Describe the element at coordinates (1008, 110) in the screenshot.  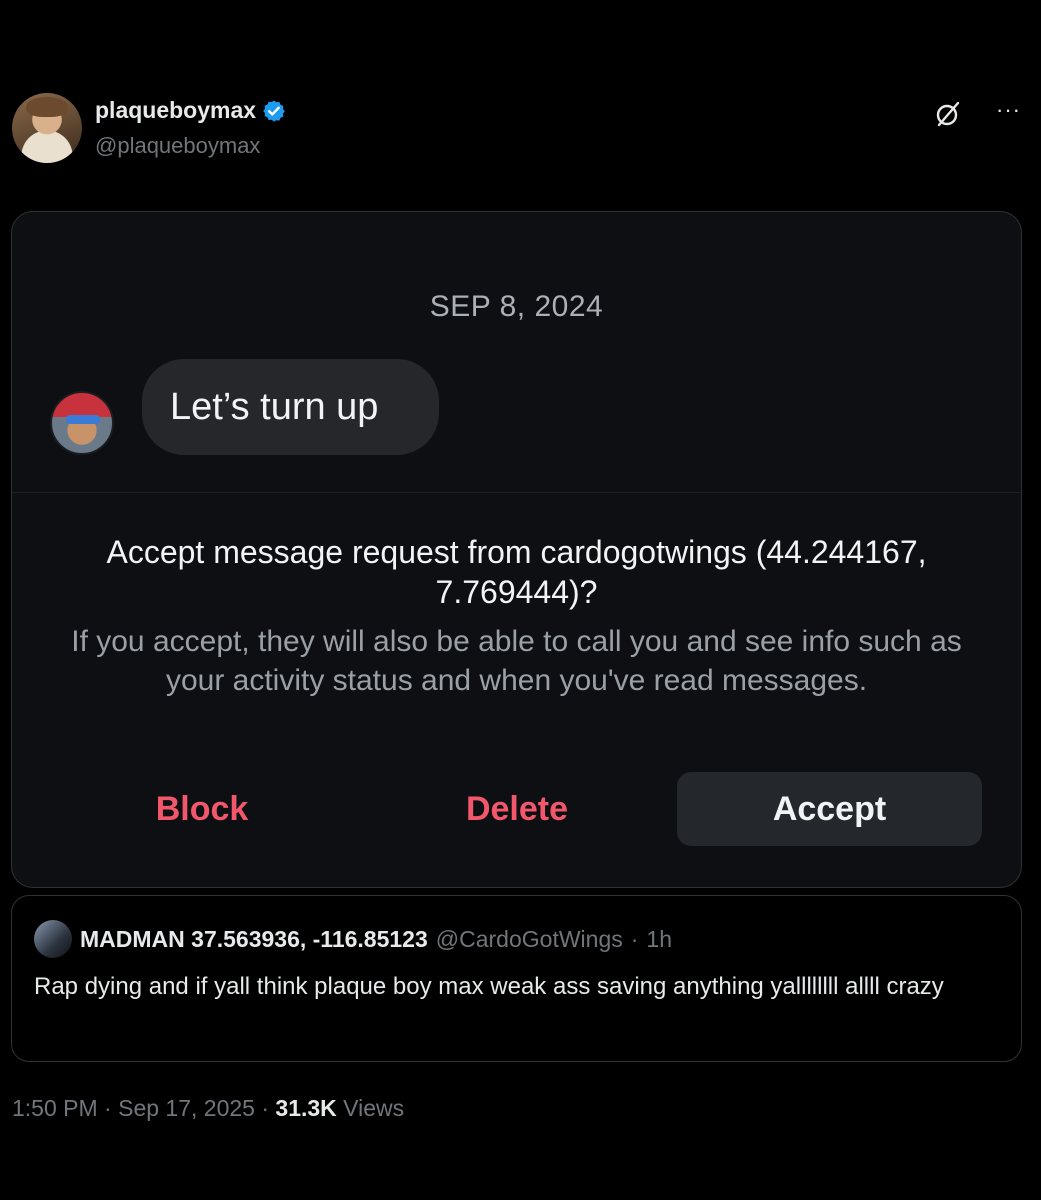
I see `more-options-icon: ···` at that location.